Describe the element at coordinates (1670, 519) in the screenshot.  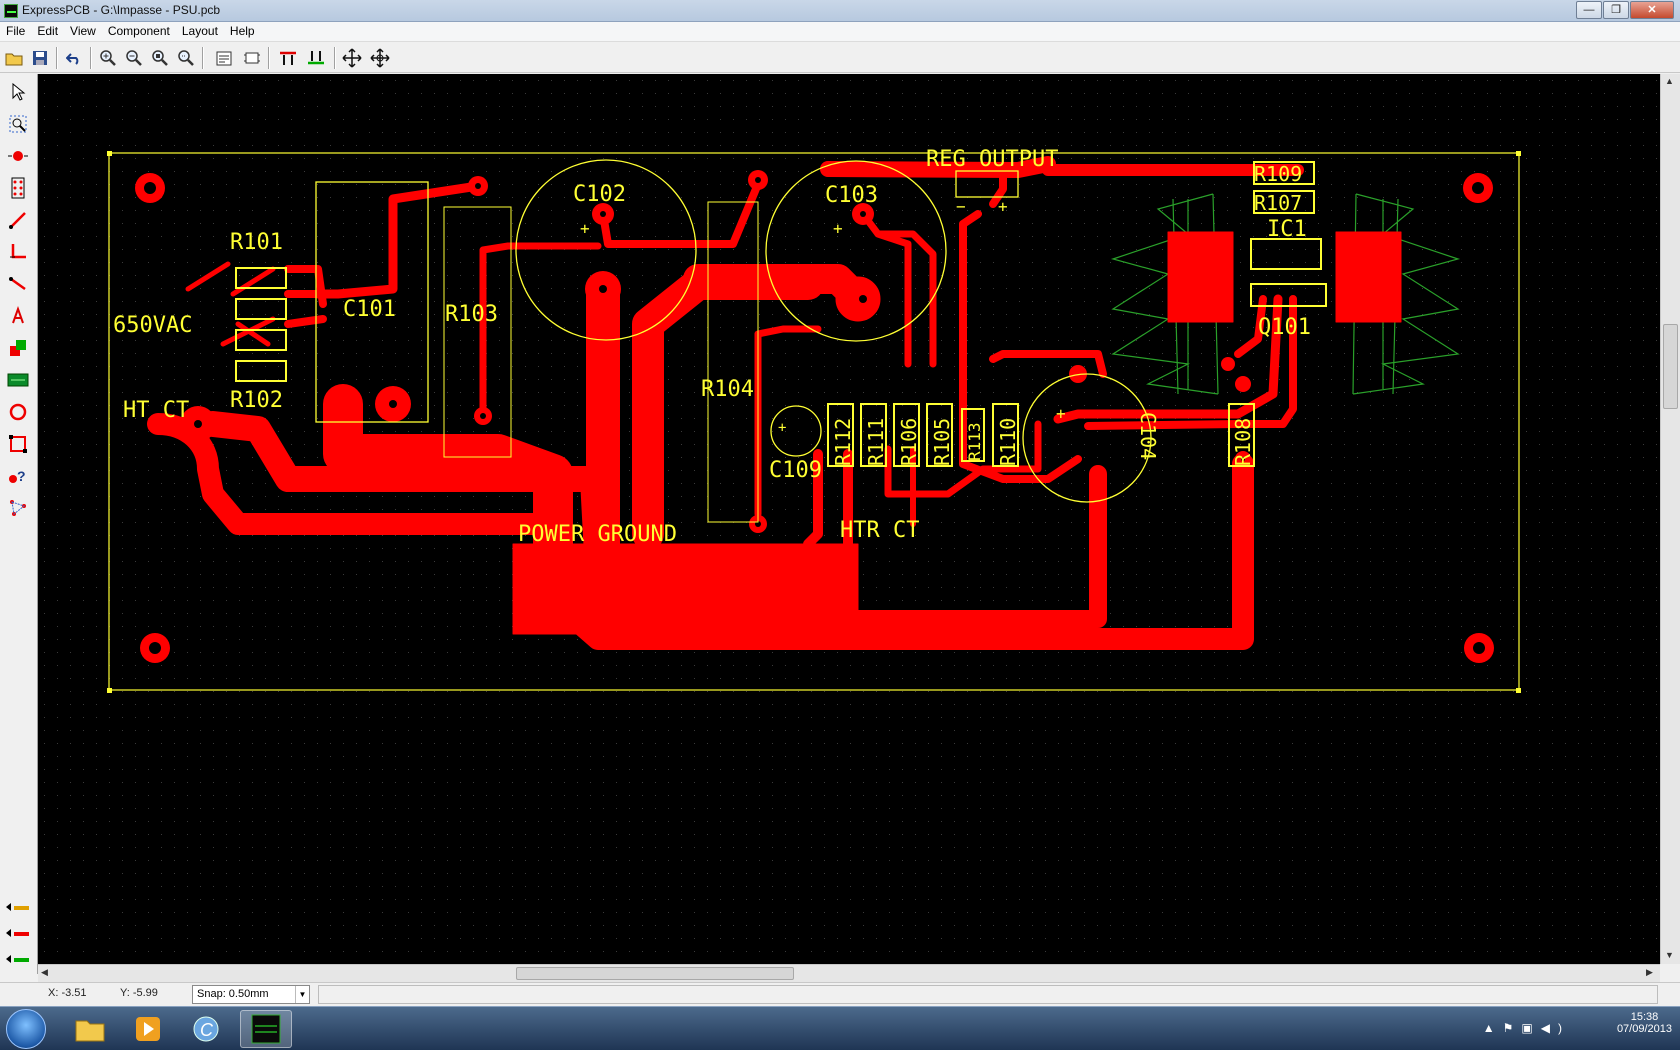
I see `vertical-scrollbar: ▲ ▼` at that location.